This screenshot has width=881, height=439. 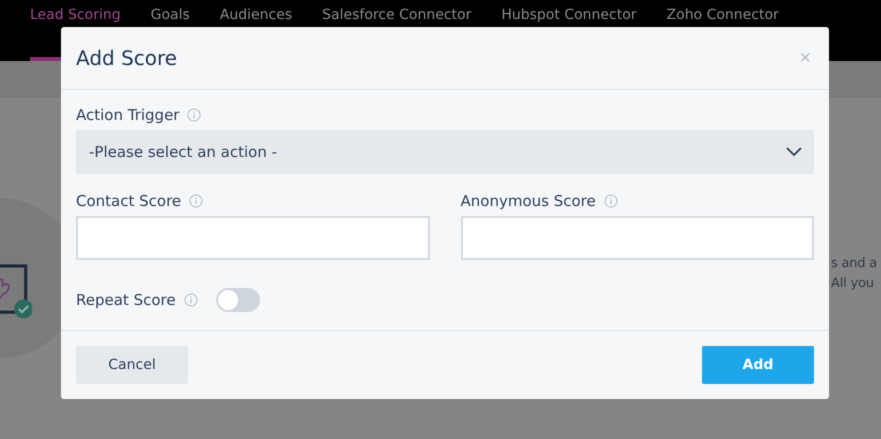 I want to click on cancel-button: Cancel, so click(x=132, y=365).